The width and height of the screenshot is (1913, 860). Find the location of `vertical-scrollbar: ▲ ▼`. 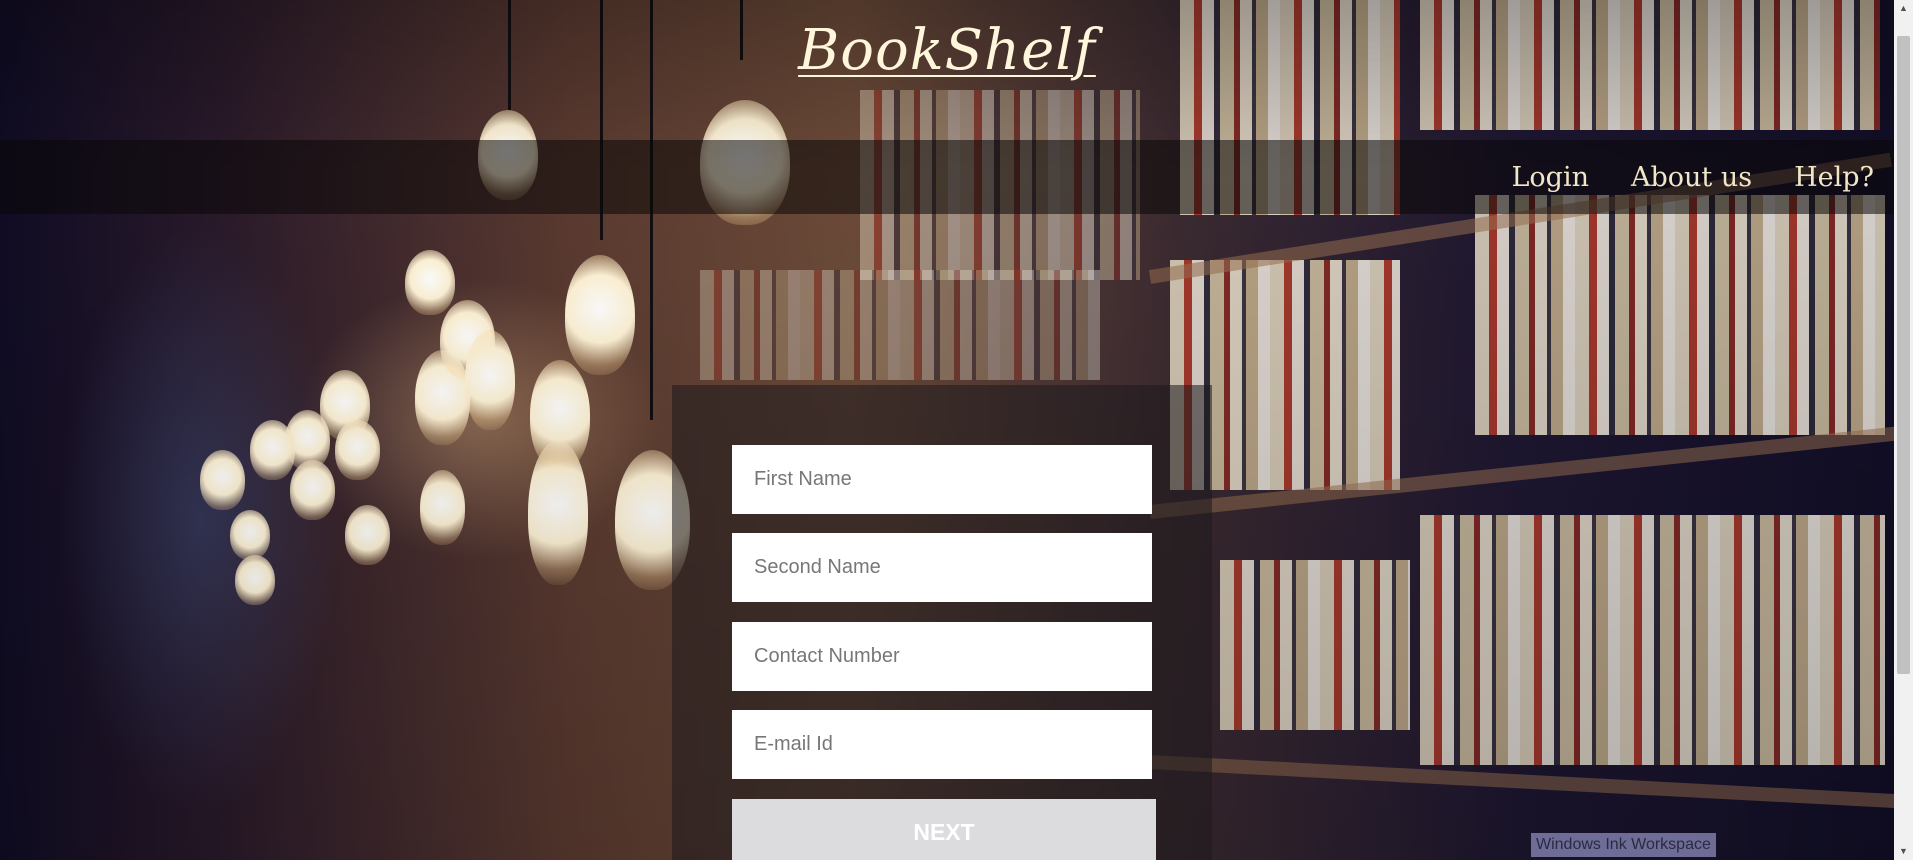

vertical-scrollbar: ▲ ▼ is located at coordinates (1903, 430).